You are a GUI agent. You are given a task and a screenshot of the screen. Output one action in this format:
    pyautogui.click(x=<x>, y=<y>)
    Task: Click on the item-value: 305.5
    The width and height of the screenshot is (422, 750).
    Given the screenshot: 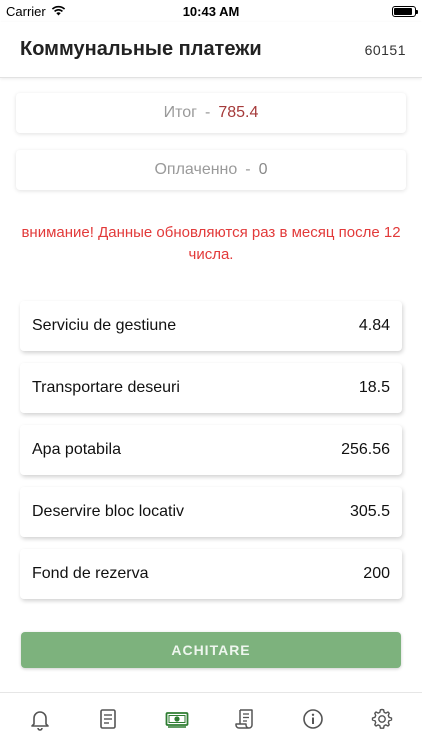 What is the action you would take?
    pyautogui.click(x=369, y=511)
    